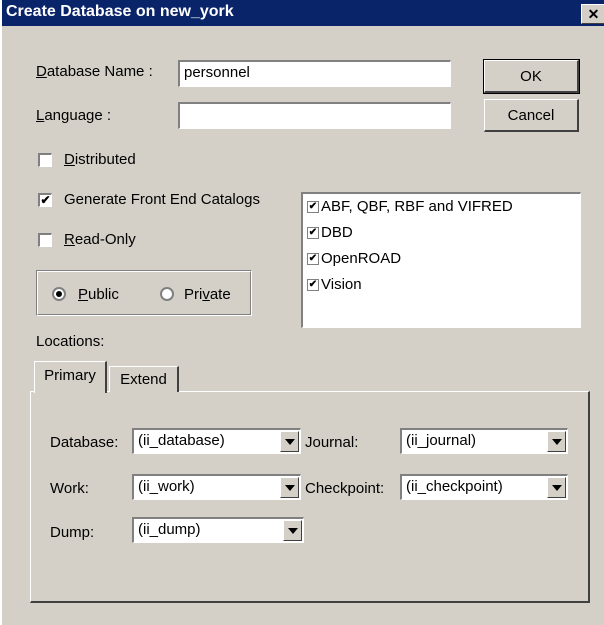 The image size is (604, 625). Describe the element at coordinates (69, 488) in the screenshot. I see `work-location-label: Work:` at that location.